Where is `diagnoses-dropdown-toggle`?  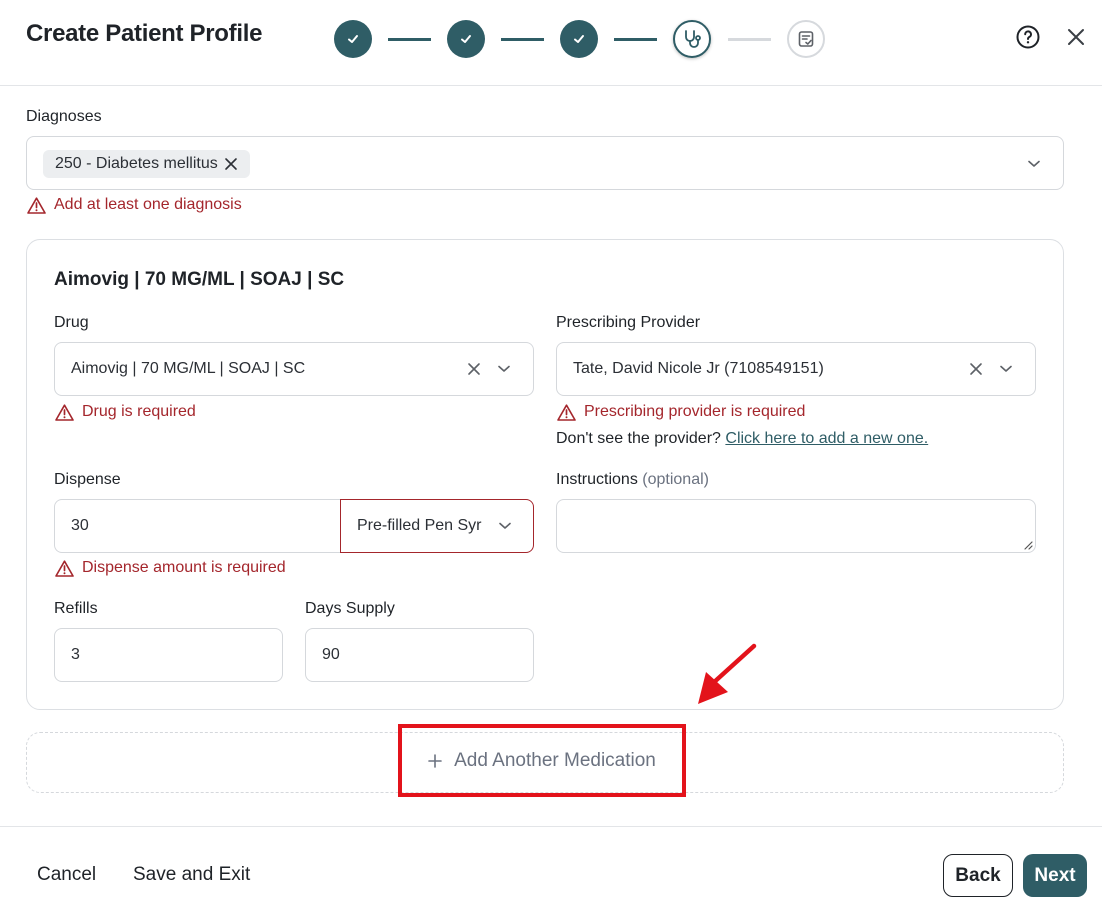 diagnoses-dropdown-toggle is located at coordinates (1034, 164).